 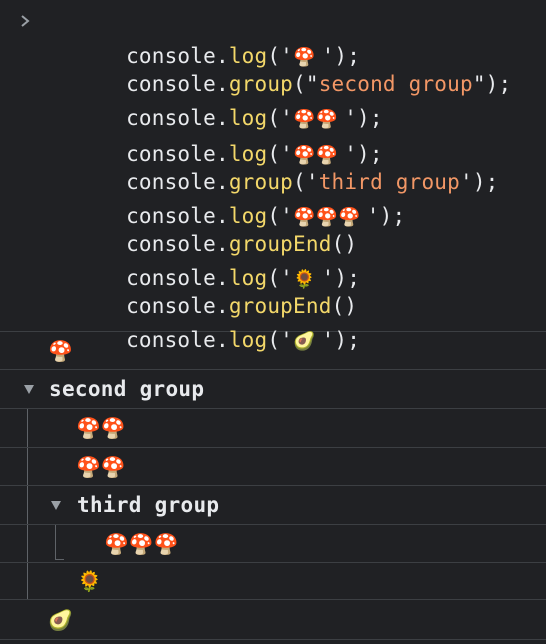 I want to click on console-message: 🌻, so click(x=273, y=581).